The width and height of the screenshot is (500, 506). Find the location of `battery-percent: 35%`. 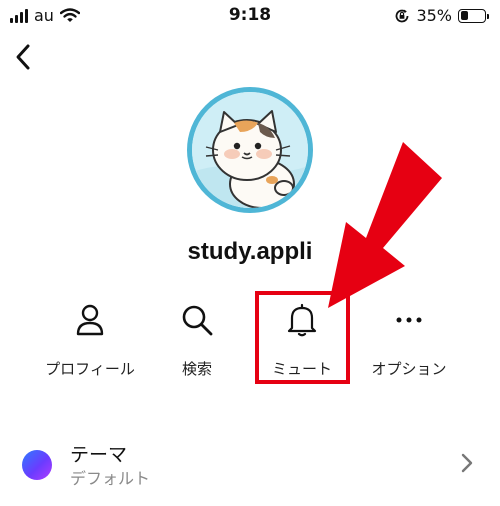

battery-percent: 35% is located at coordinates (434, 15).